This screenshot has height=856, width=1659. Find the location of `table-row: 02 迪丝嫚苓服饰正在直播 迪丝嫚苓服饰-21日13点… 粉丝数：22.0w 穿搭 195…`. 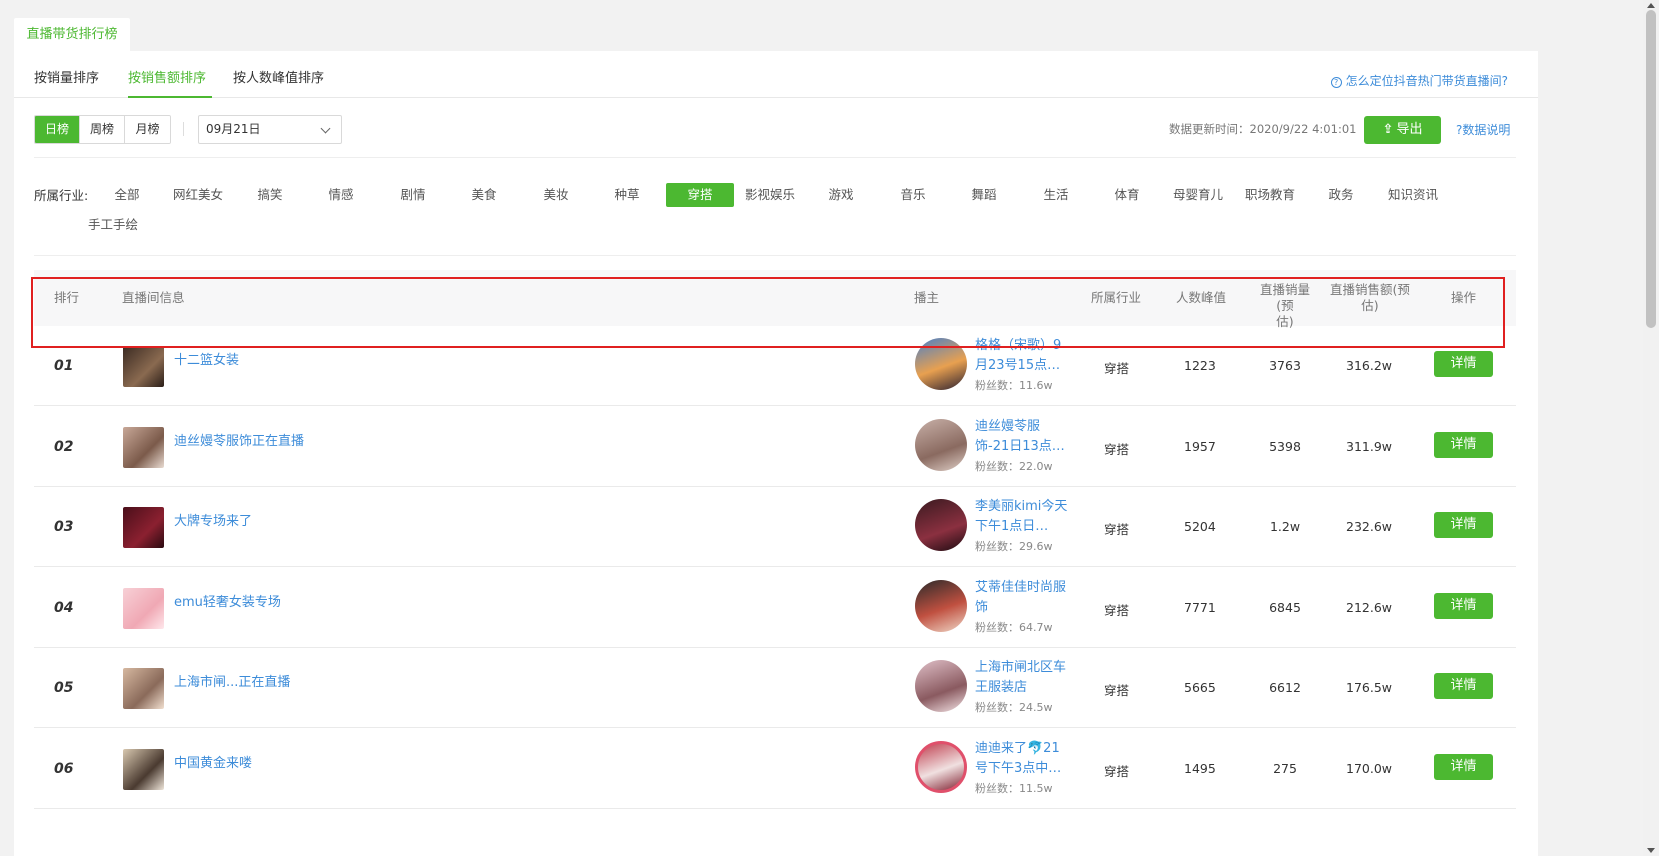

table-row: 02 迪丝嫚苓服饰正在直播 迪丝嫚苓服饰-21日13点… 粉丝数：22.0w 穿搭 195… is located at coordinates (775, 447).